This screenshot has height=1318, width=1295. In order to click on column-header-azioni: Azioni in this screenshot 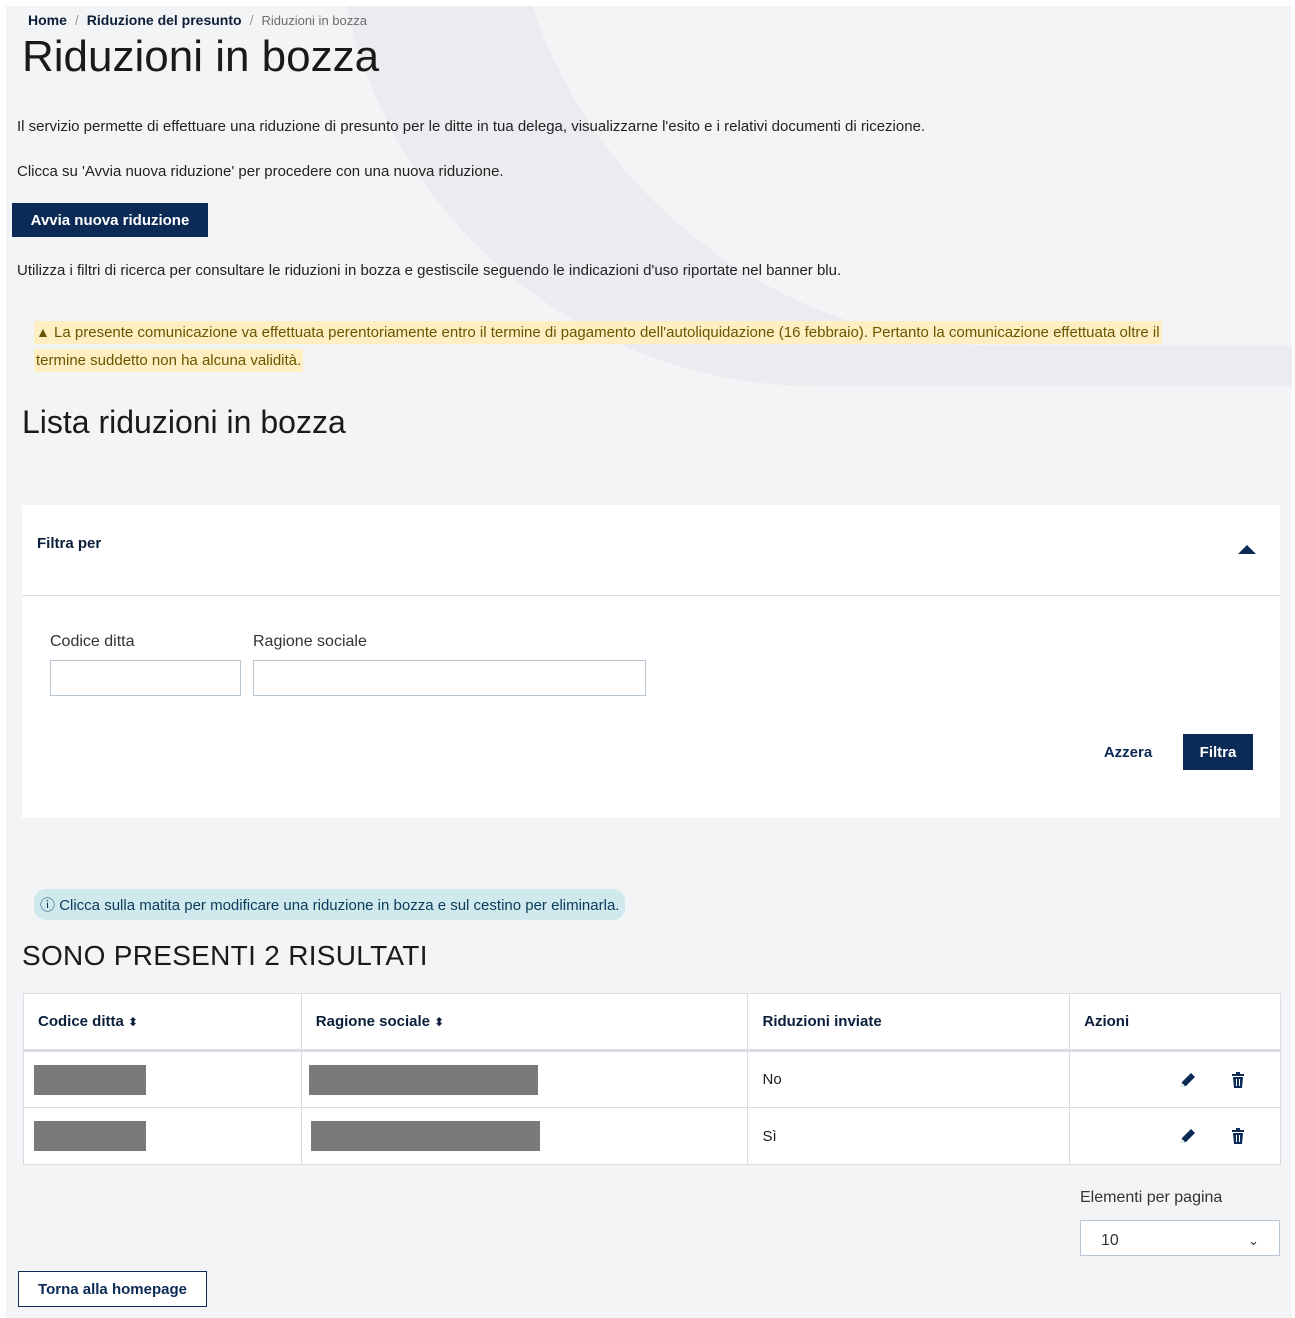, I will do `click(1175, 1022)`.